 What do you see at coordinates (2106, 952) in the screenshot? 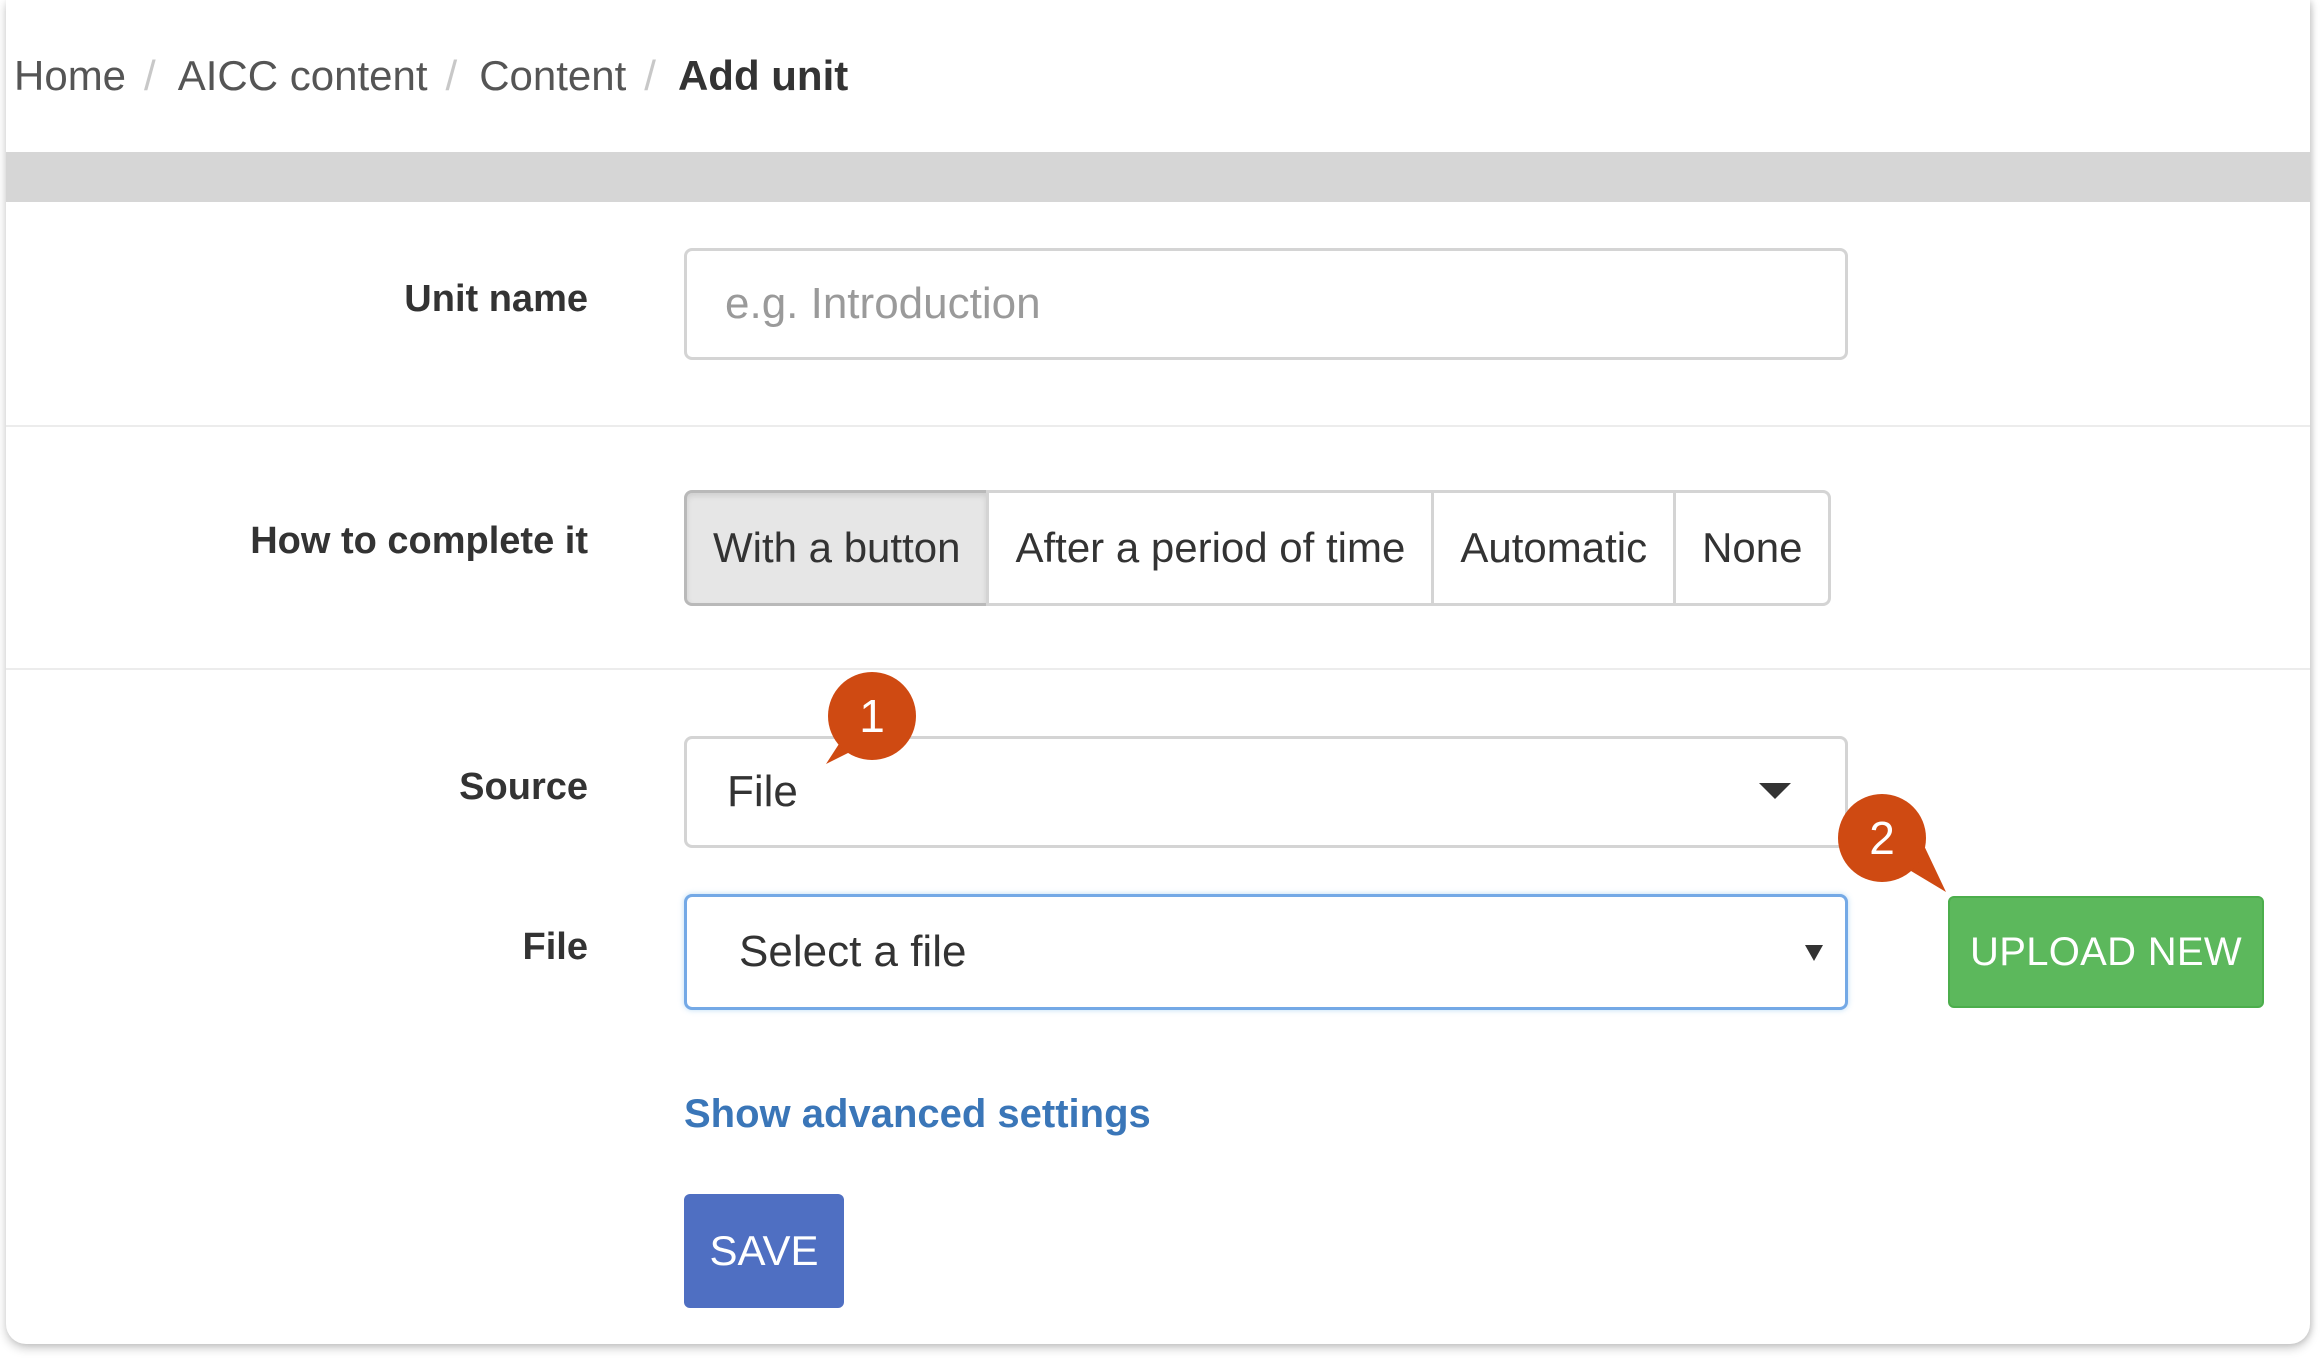
I see `upload-new-button: UPLOAD NEW` at bounding box center [2106, 952].